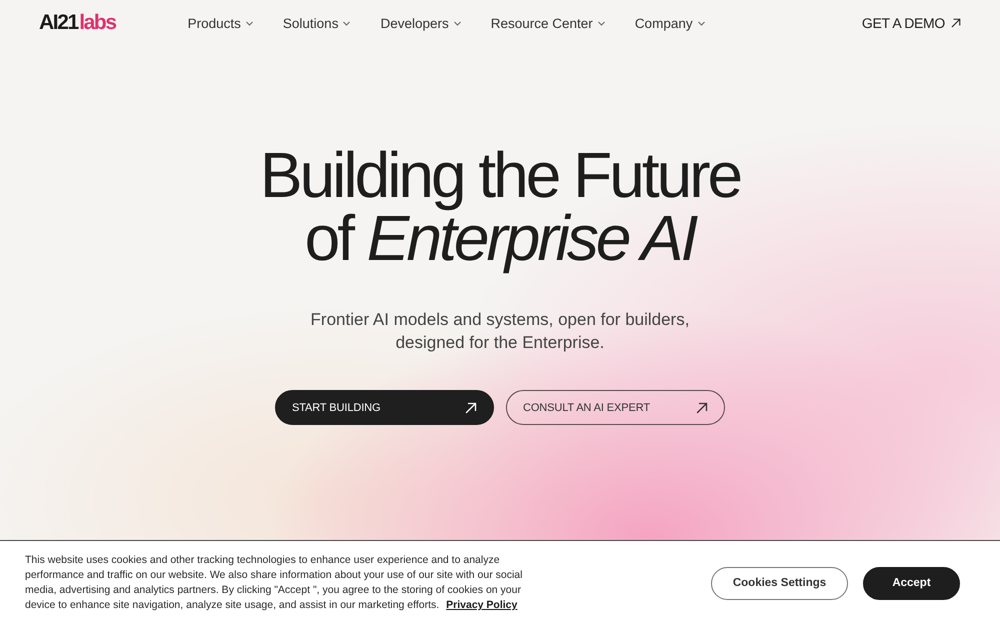  Describe the element at coordinates (384, 407) in the screenshot. I see `start-building-button: START BUILDING` at that location.